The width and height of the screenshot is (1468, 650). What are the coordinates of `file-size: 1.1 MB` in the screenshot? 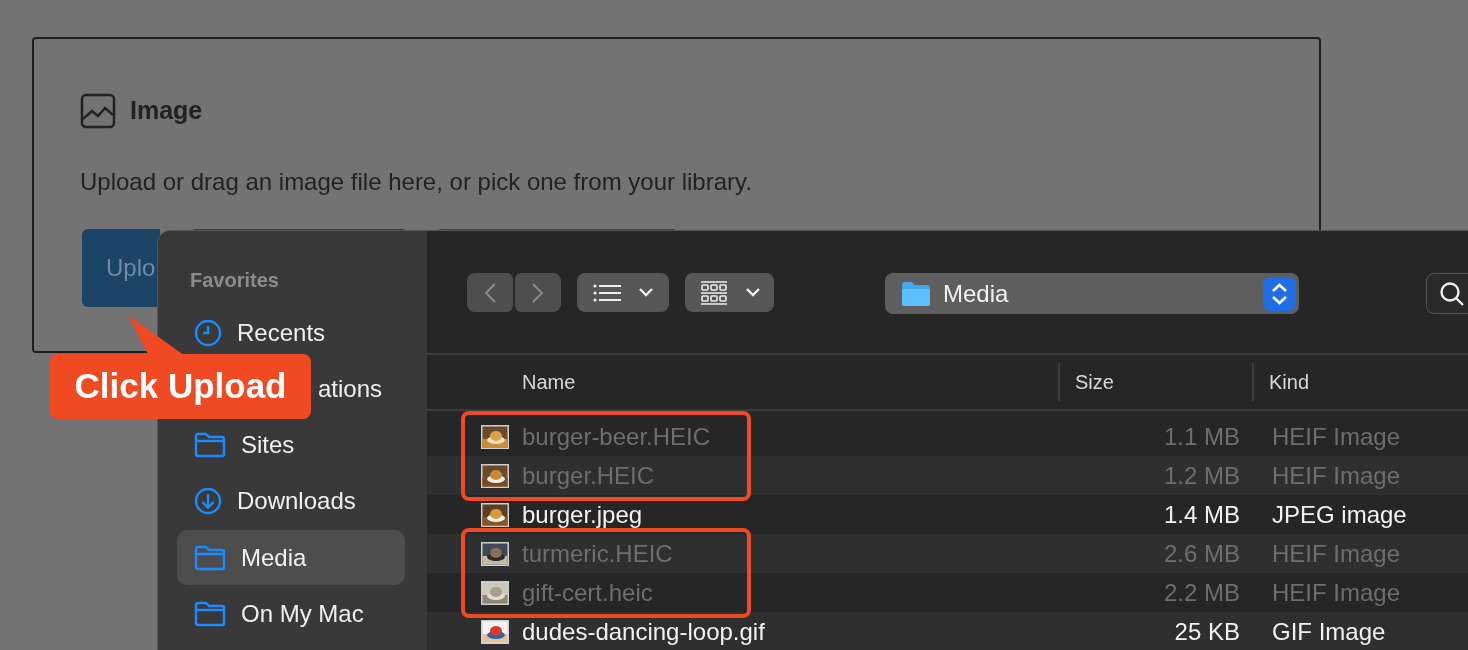 It's located at (1201, 436).